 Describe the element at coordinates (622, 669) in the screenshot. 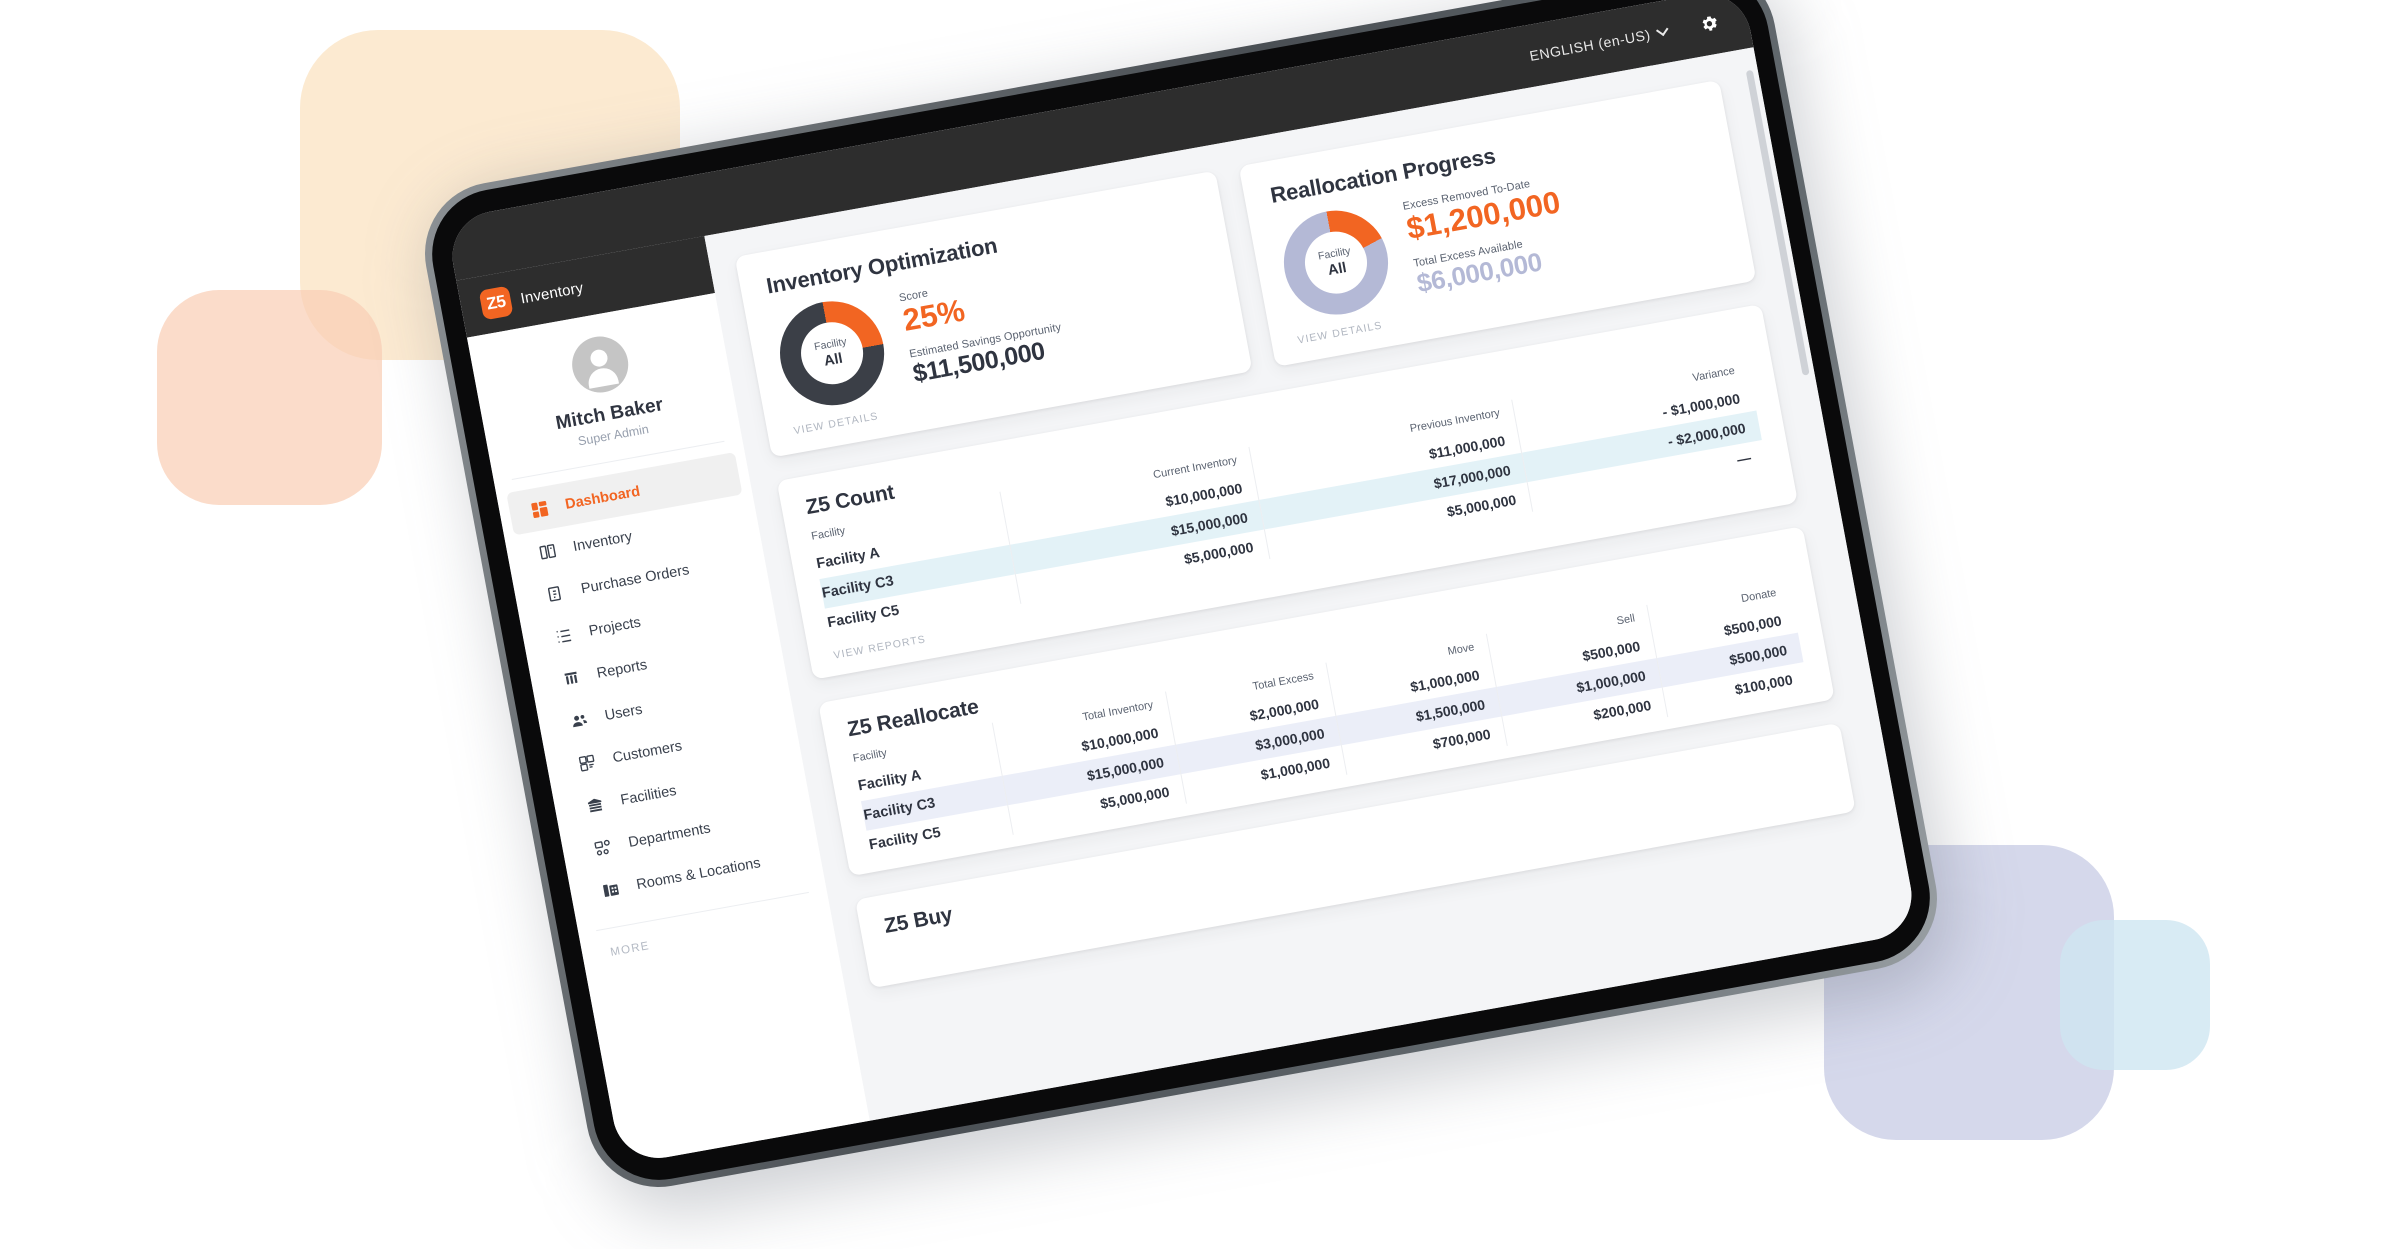

I see `sidebar-item-label: Reports` at that location.